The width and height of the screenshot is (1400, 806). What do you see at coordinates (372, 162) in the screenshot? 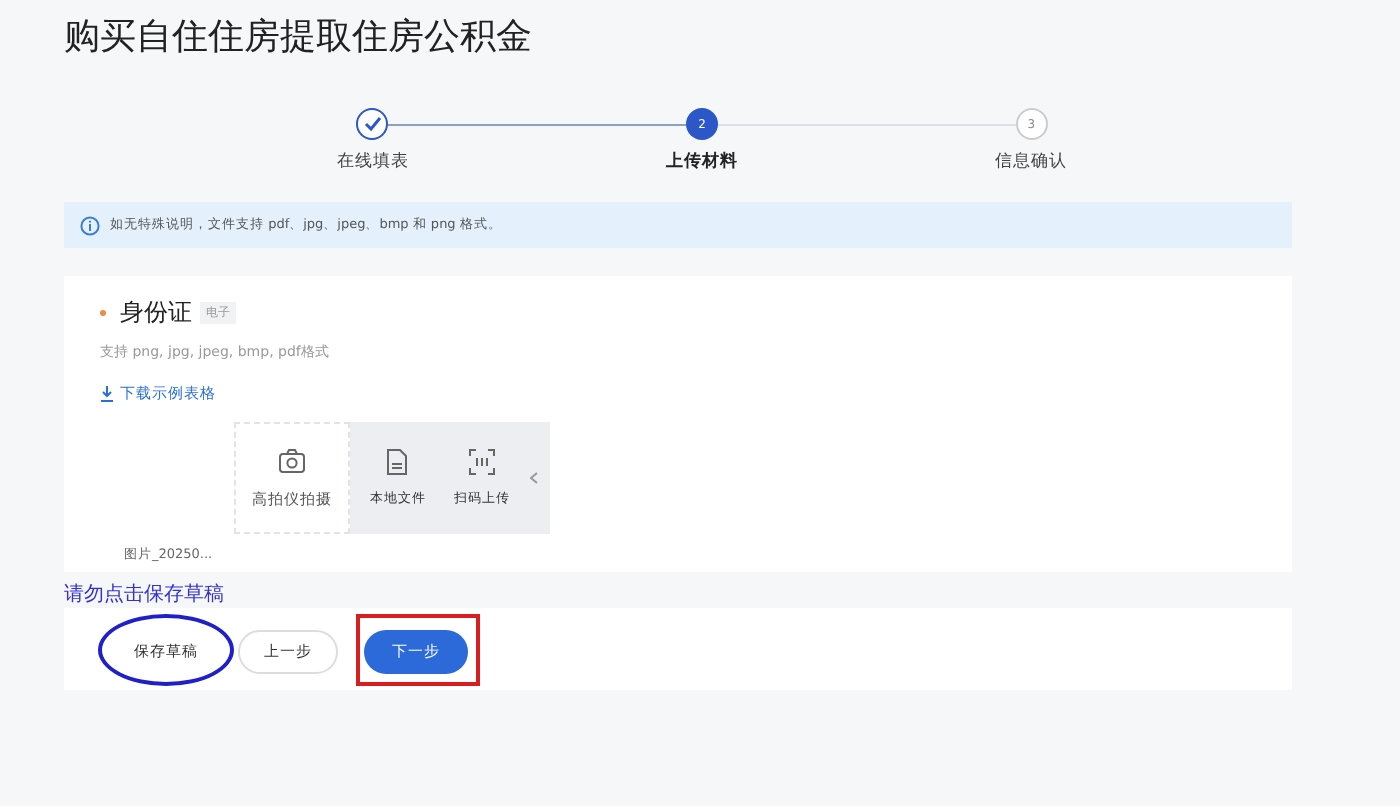
I see `step-label: 在线填表` at bounding box center [372, 162].